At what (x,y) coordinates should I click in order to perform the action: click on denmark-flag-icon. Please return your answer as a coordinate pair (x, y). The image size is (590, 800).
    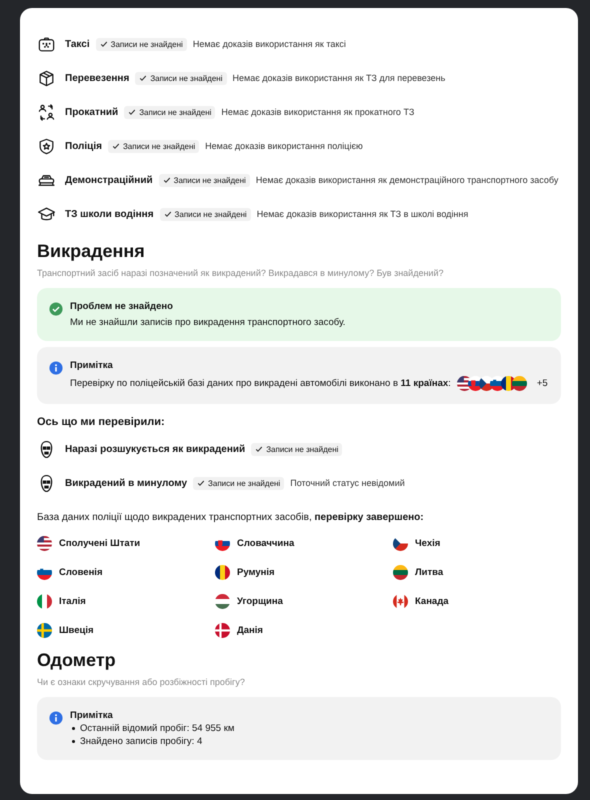
    Looking at the image, I should click on (222, 630).